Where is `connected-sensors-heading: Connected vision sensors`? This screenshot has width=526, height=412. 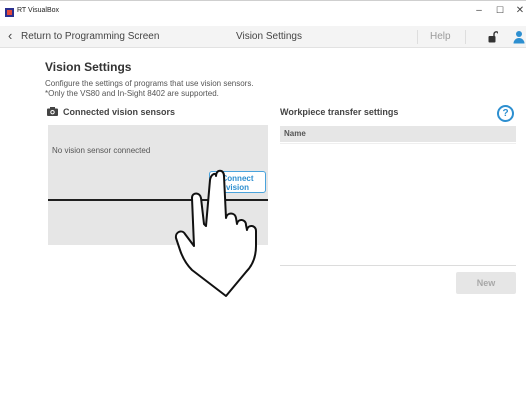 connected-sensors-heading: Connected vision sensors is located at coordinates (119, 112).